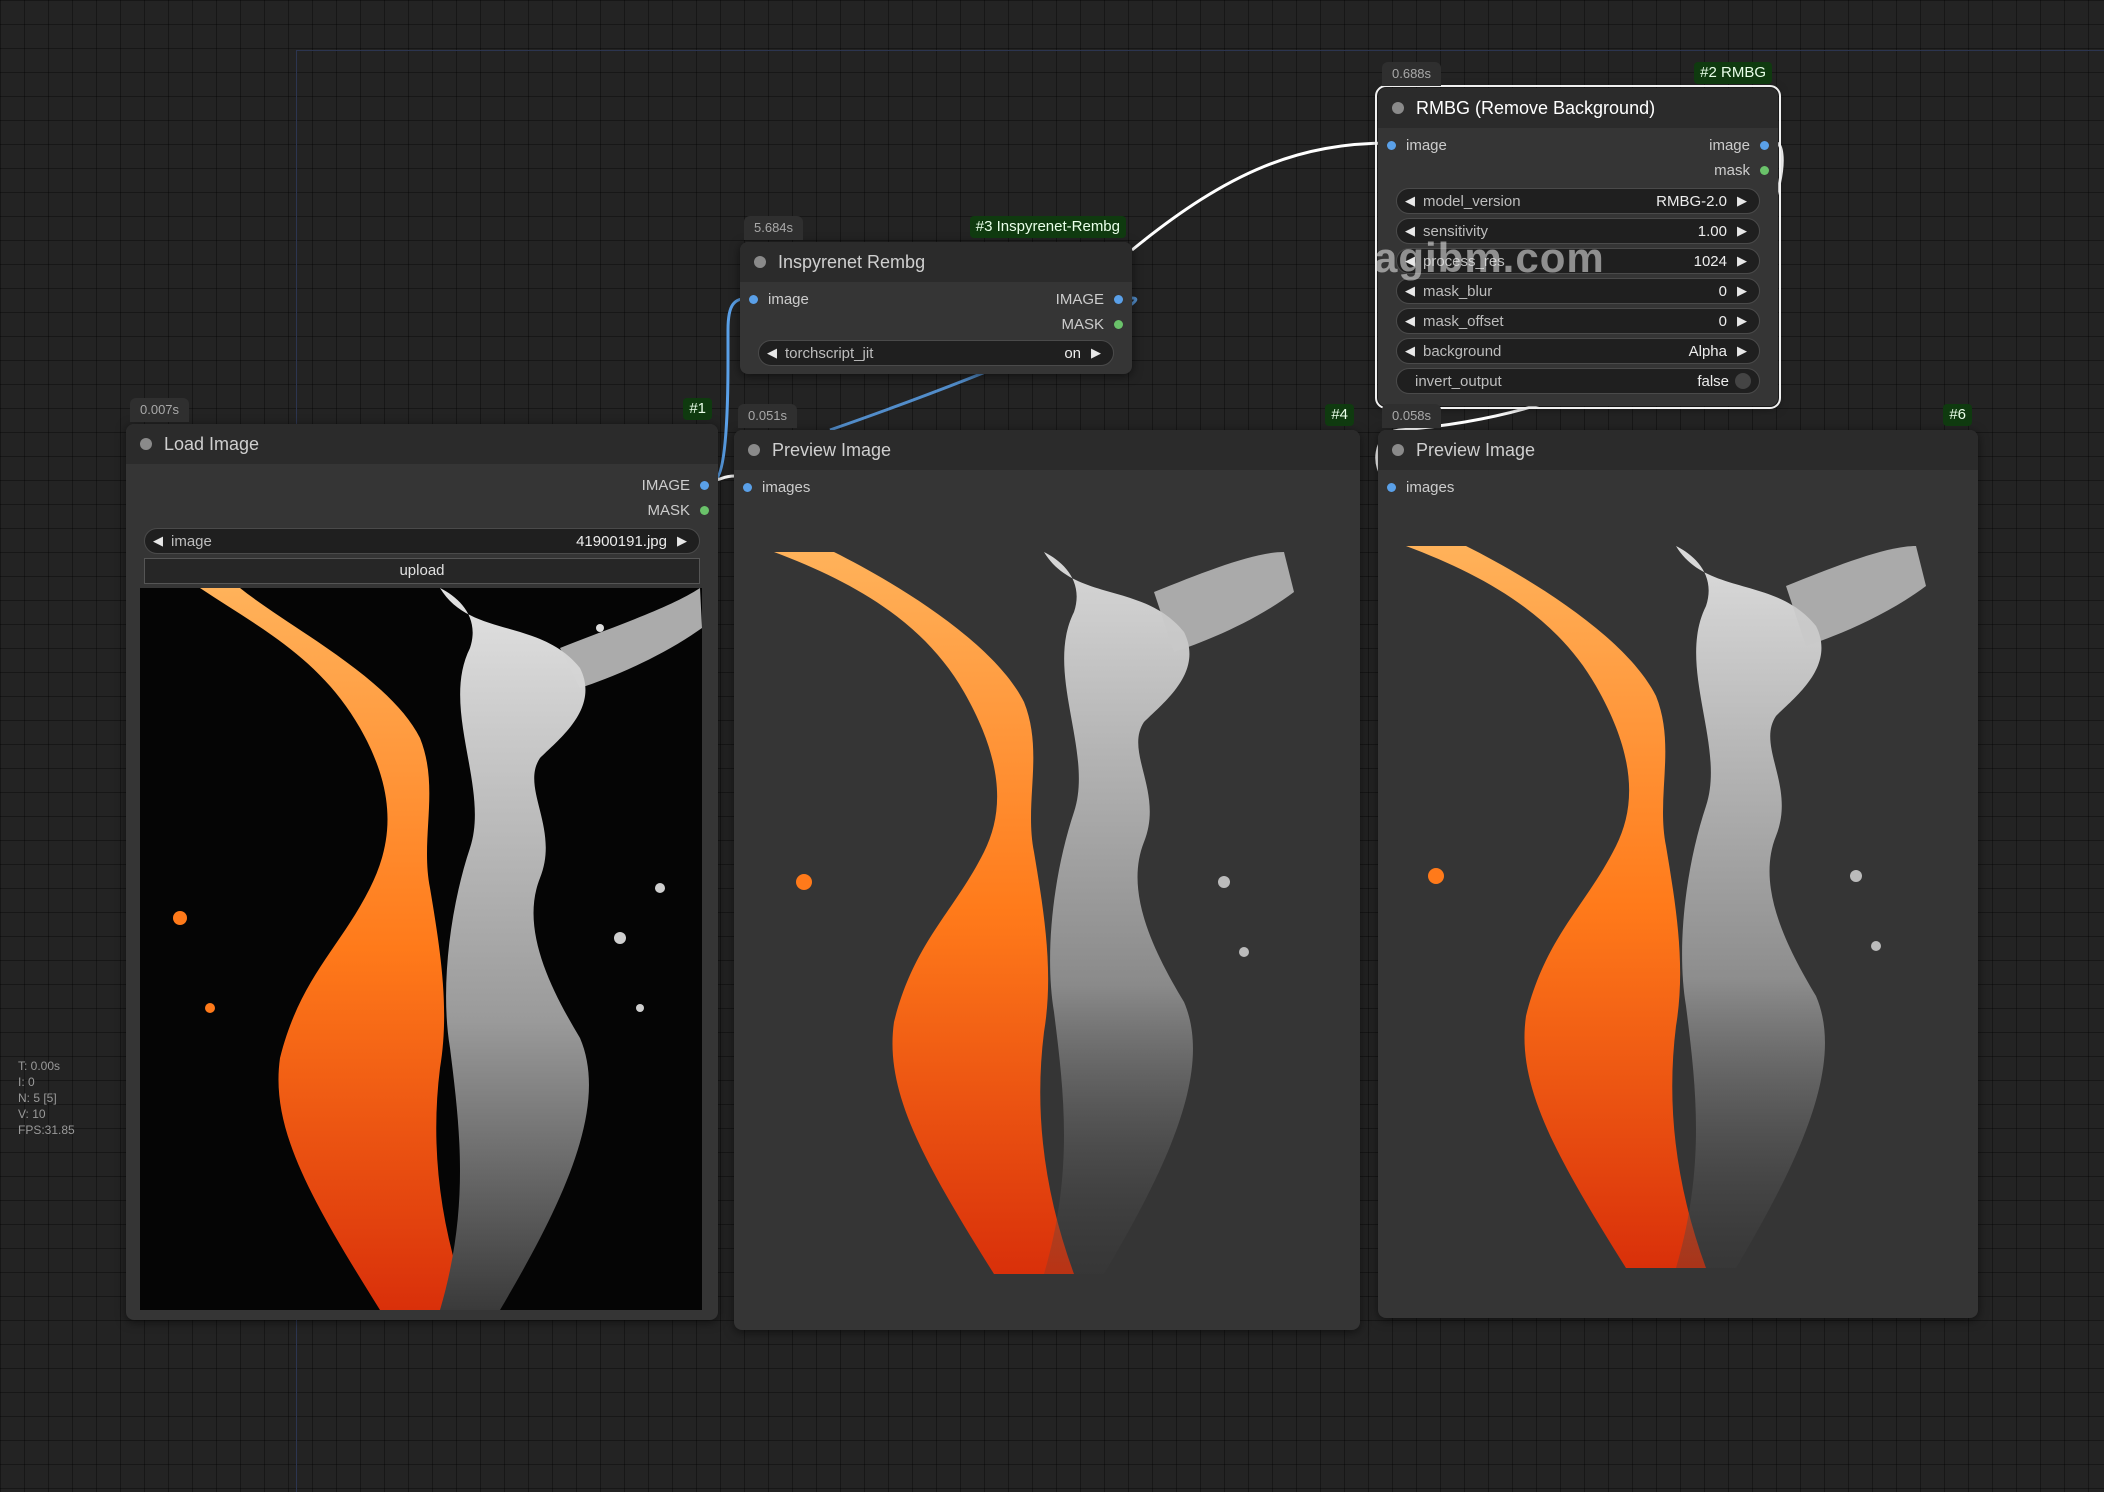 Image resolution: width=2104 pixels, height=1492 pixels. Describe the element at coordinates (39, 1066) in the screenshot. I see `stat-time: T: 0.00s` at that location.